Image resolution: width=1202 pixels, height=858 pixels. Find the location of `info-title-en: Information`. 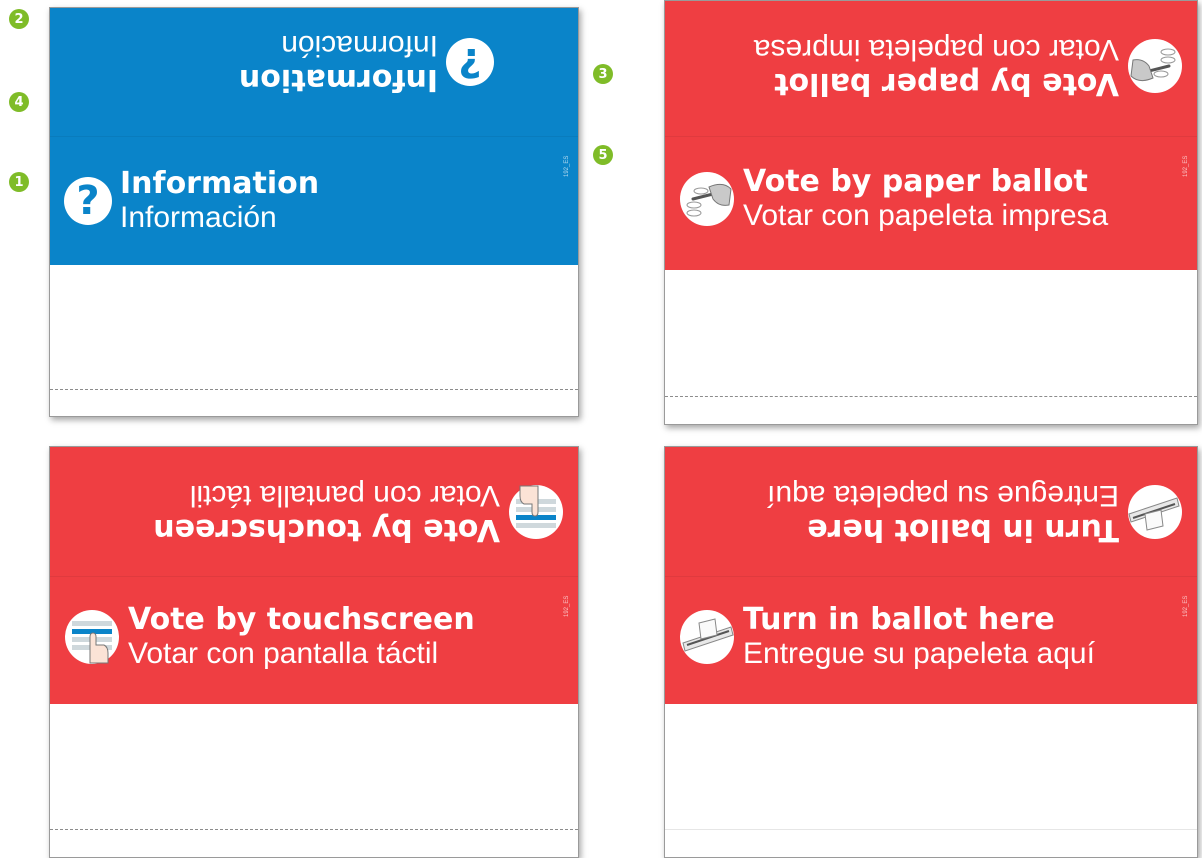

info-title-en: Information is located at coordinates (220, 183).